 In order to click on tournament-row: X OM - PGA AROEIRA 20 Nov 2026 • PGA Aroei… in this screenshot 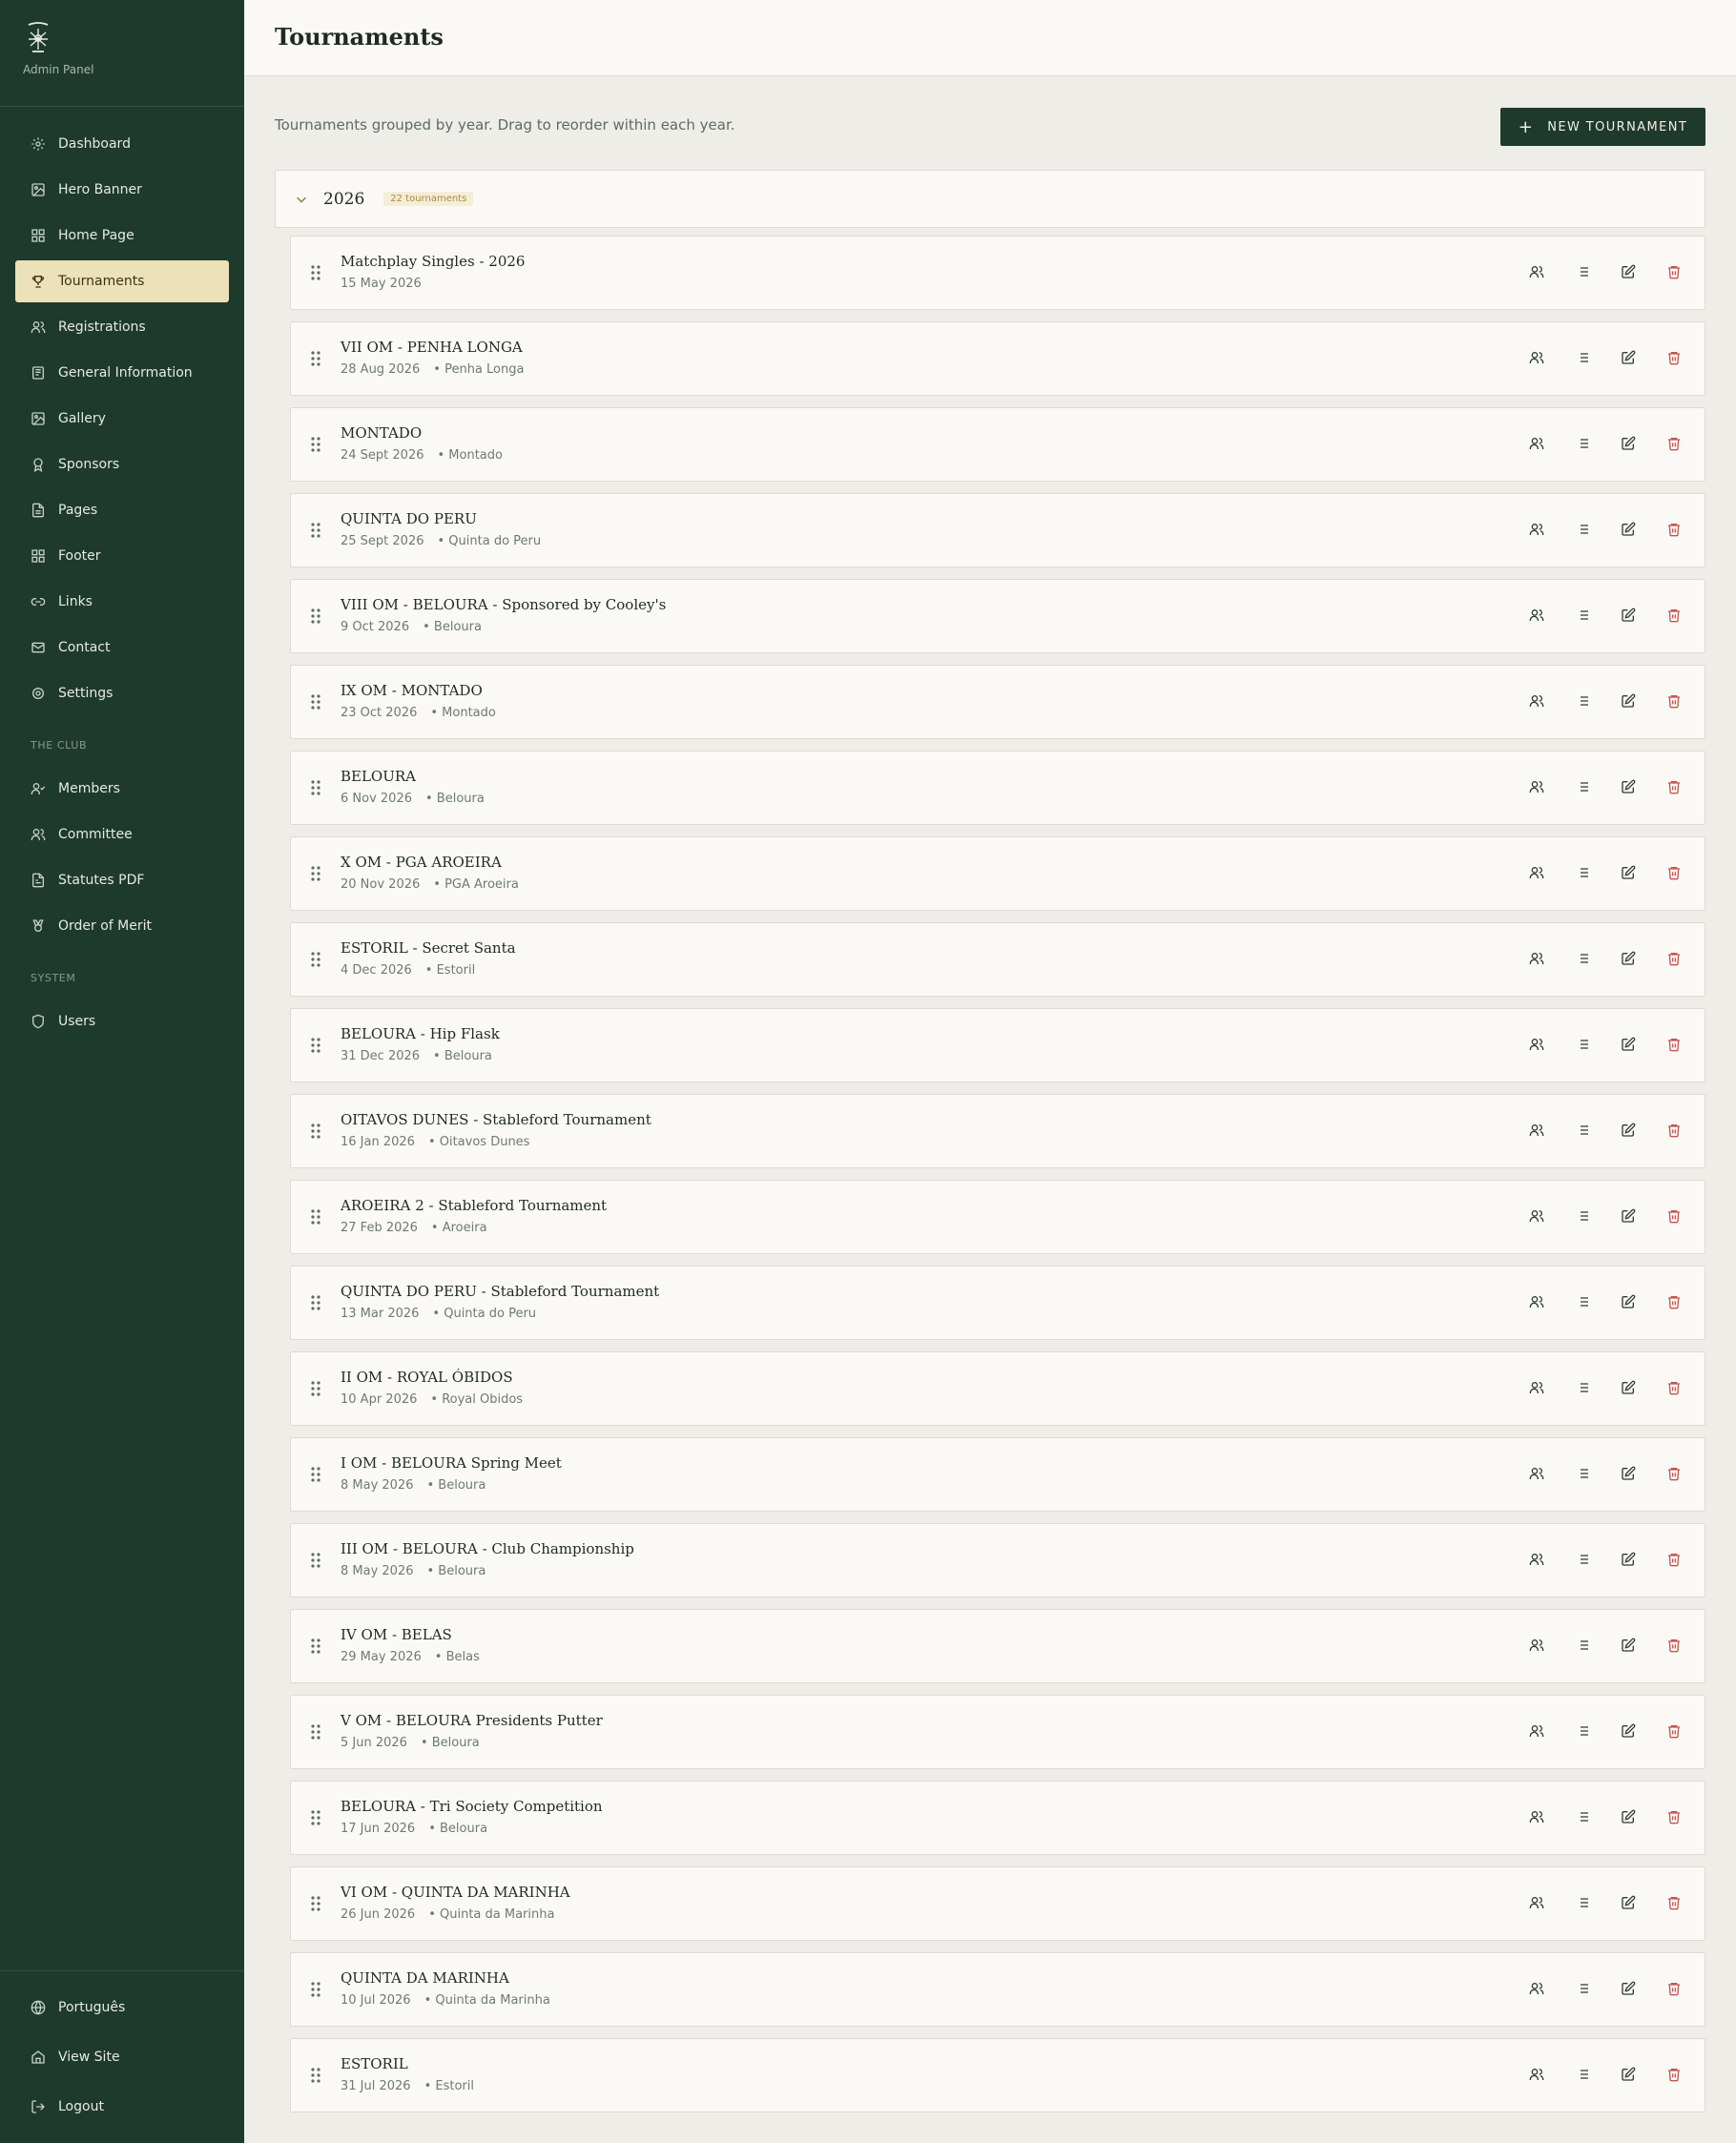, I will do `click(997, 873)`.